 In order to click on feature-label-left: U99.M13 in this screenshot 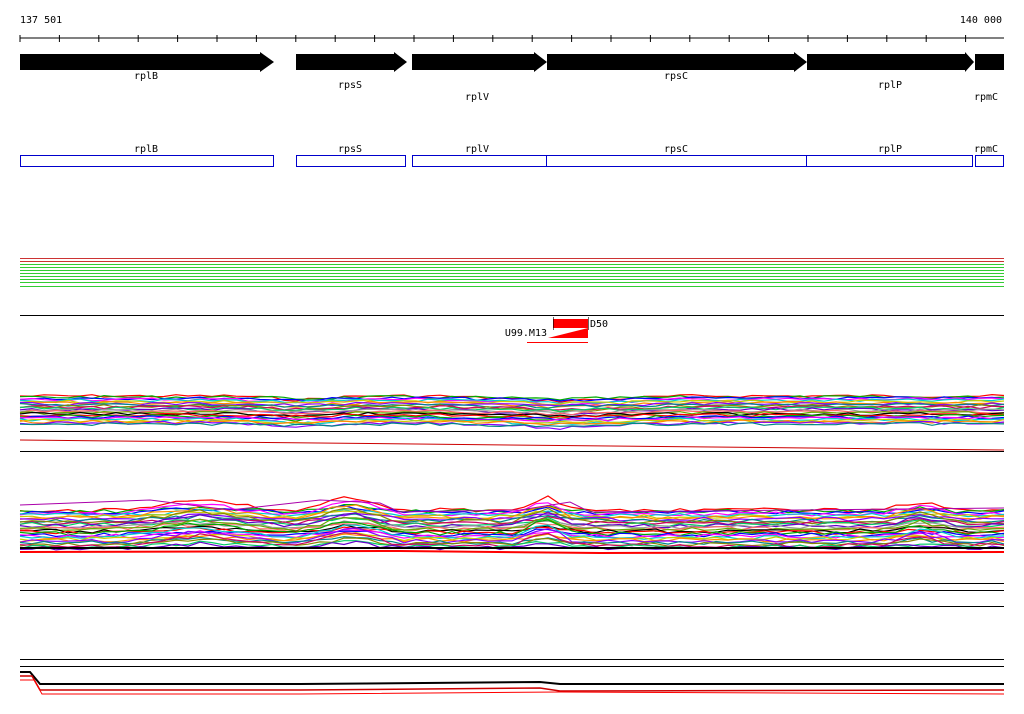, I will do `click(526, 333)`.